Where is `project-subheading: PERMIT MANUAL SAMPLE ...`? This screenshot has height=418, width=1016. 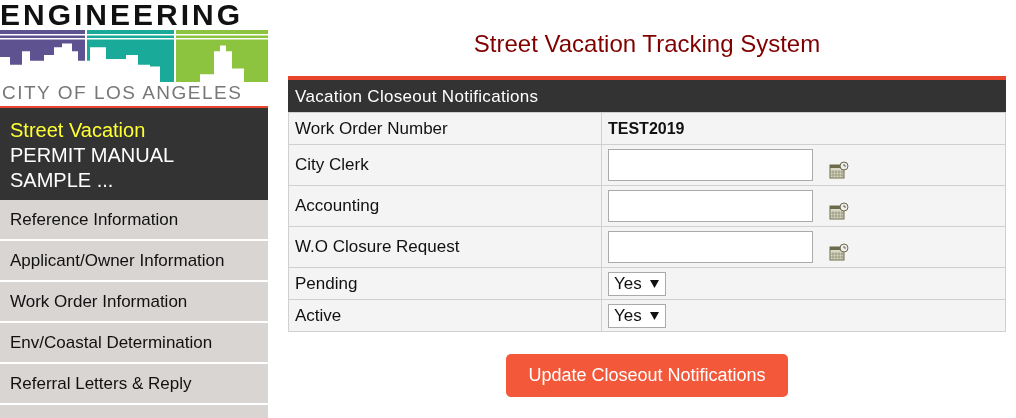 project-subheading: PERMIT MANUAL SAMPLE ... is located at coordinates (92, 168).